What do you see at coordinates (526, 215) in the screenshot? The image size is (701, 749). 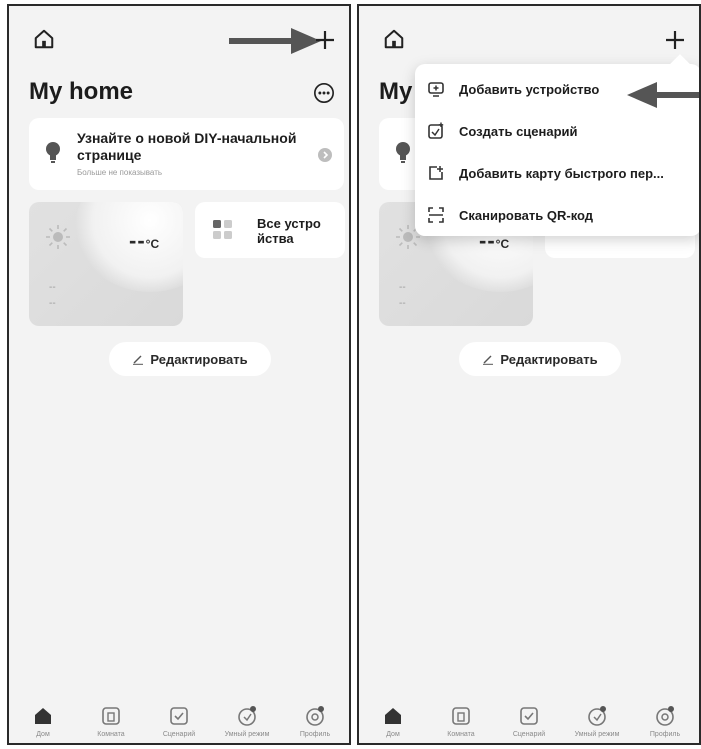 I see `menu-item-label: Сканировать QR-код` at bounding box center [526, 215].